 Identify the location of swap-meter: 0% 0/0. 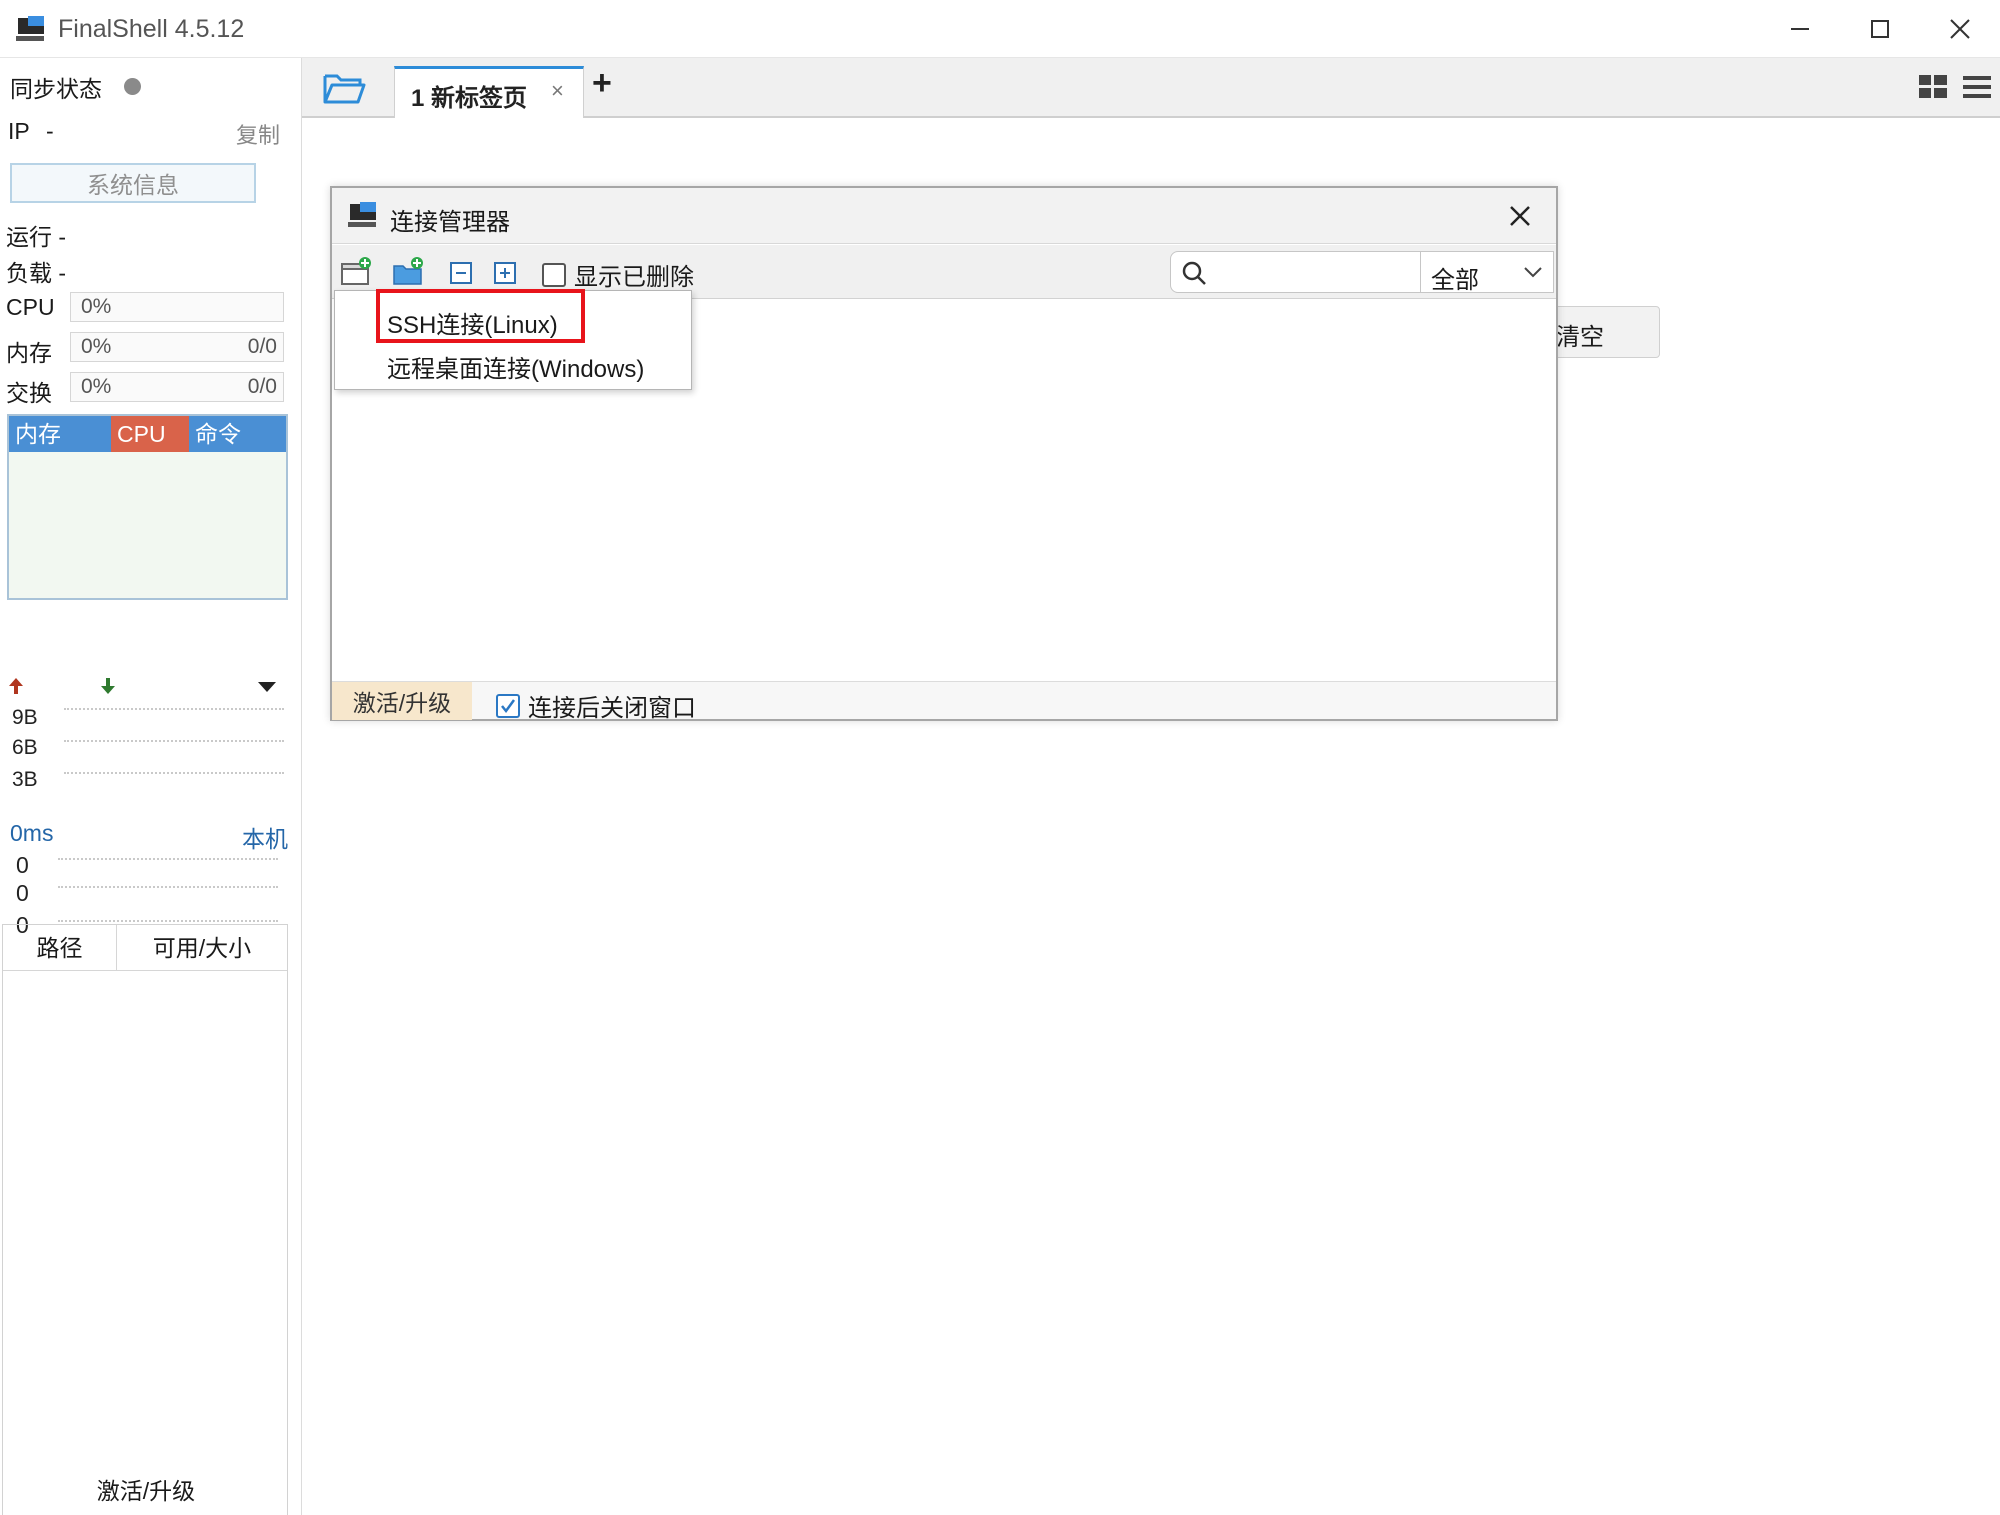
(177, 387).